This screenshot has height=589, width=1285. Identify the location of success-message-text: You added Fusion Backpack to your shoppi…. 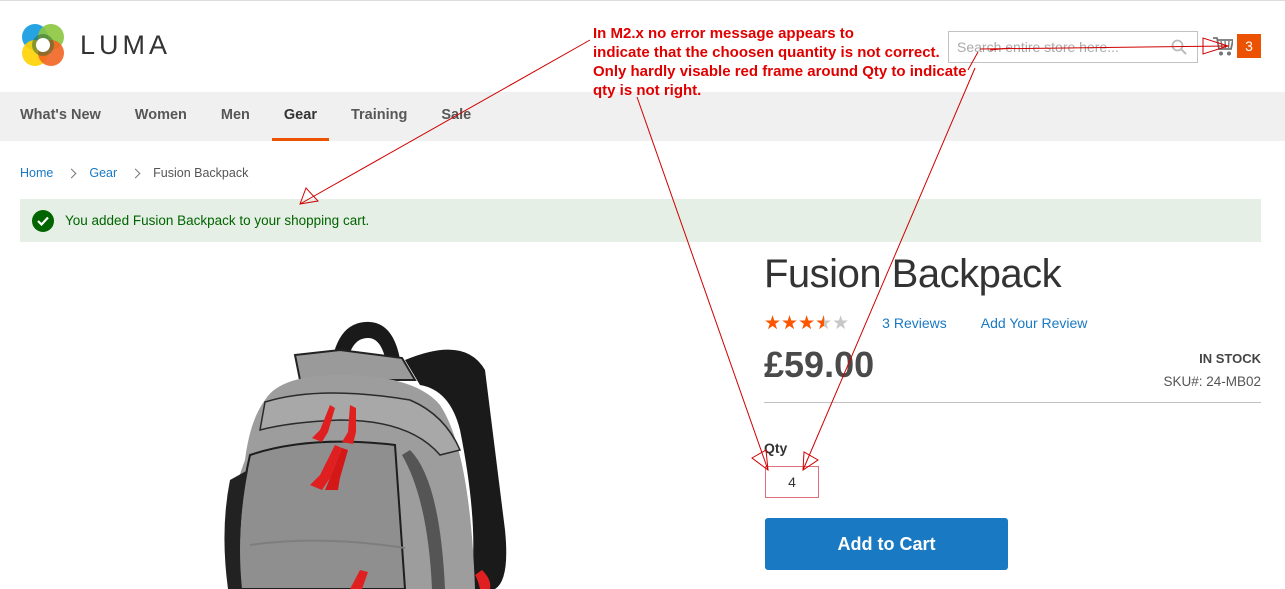
(217, 220).